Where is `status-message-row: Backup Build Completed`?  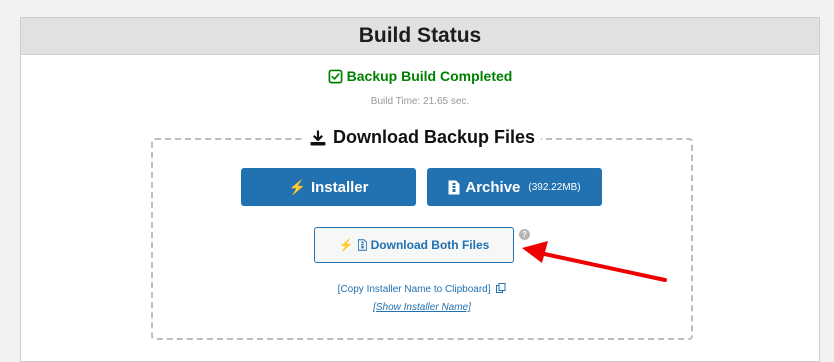 status-message-row: Backup Build Completed is located at coordinates (420, 76).